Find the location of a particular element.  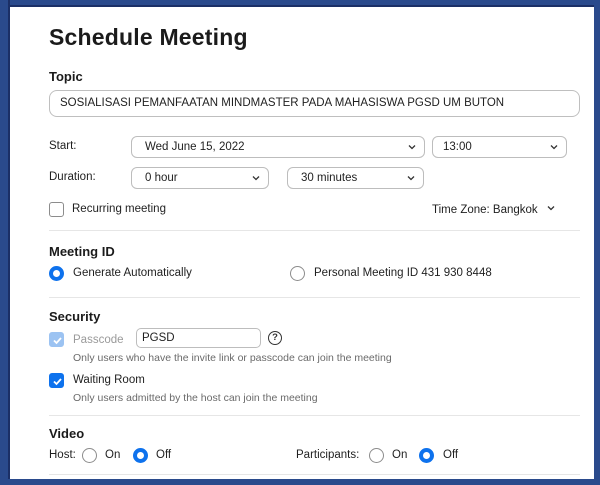

timezone-label: Time Zone: Bangkok is located at coordinates (485, 210).